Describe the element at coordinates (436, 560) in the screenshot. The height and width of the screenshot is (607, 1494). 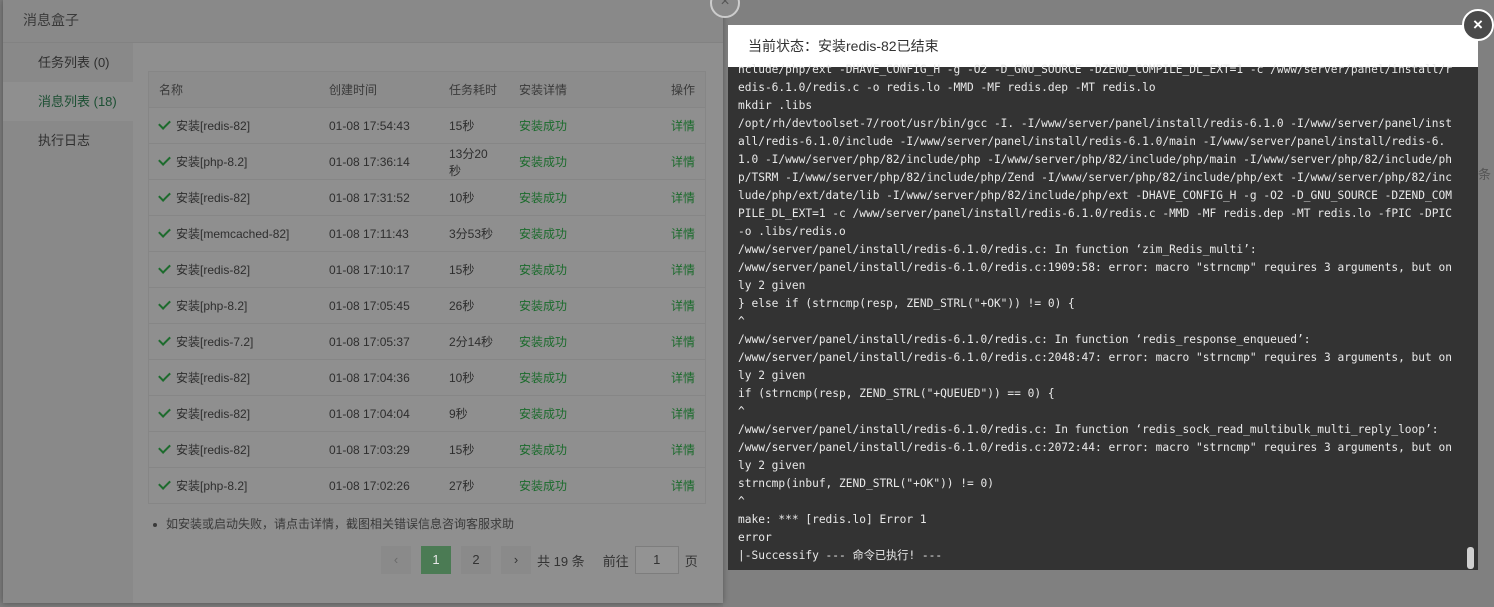
I see `page-button-1: 1` at that location.